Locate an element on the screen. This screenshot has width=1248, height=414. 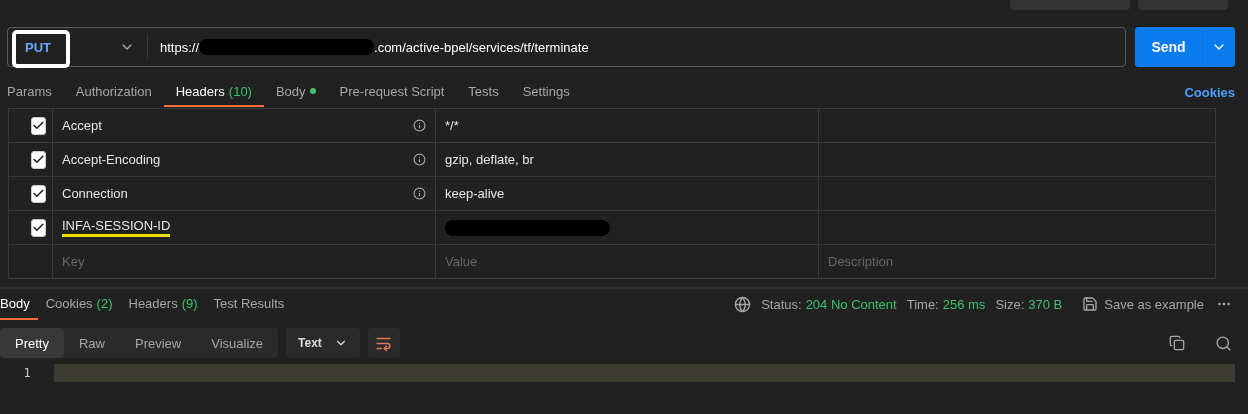
key-field: Key is located at coordinates (244, 261).